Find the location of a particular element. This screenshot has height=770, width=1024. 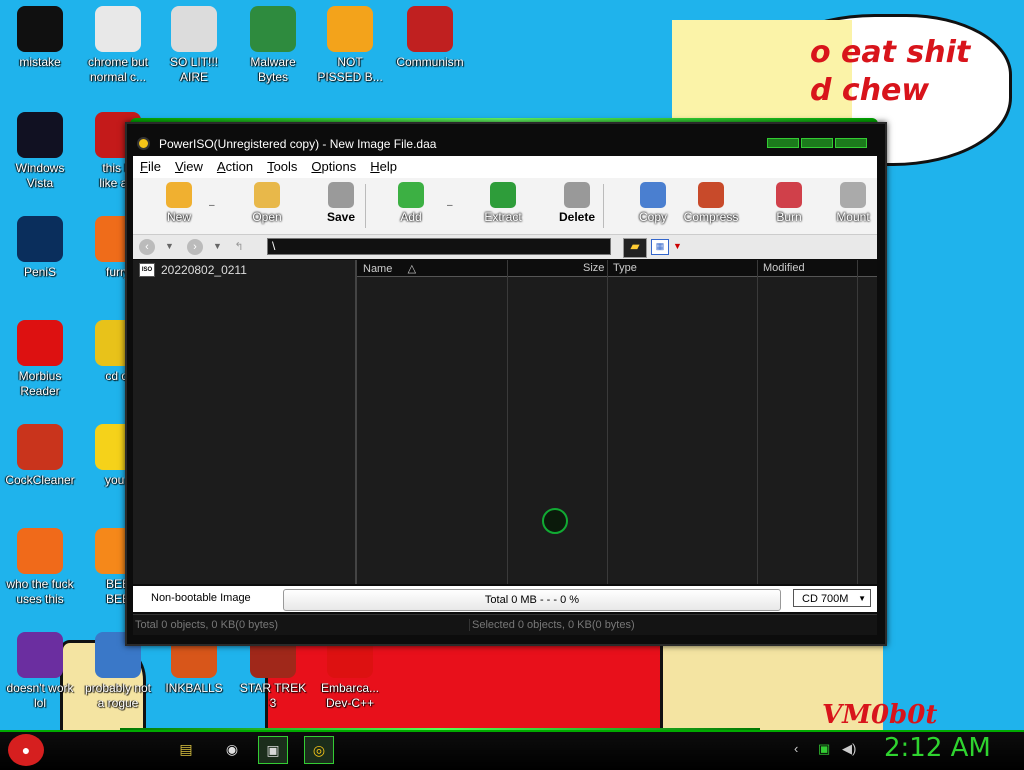

navigation-bar: ‹ ▼ › ▼ ↰ \ ▰ ▦ ▼ is located at coordinates (505, 247).